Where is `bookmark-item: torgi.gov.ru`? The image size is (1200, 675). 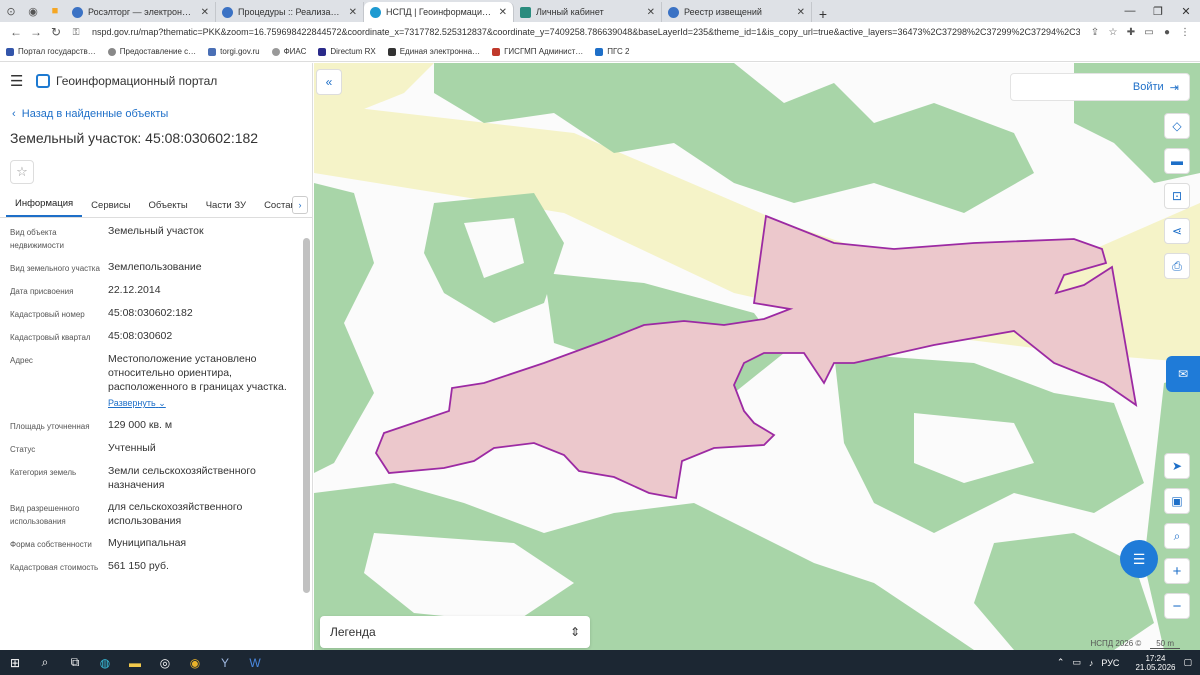
bookmark-item: torgi.gov.ru is located at coordinates (234, 51).